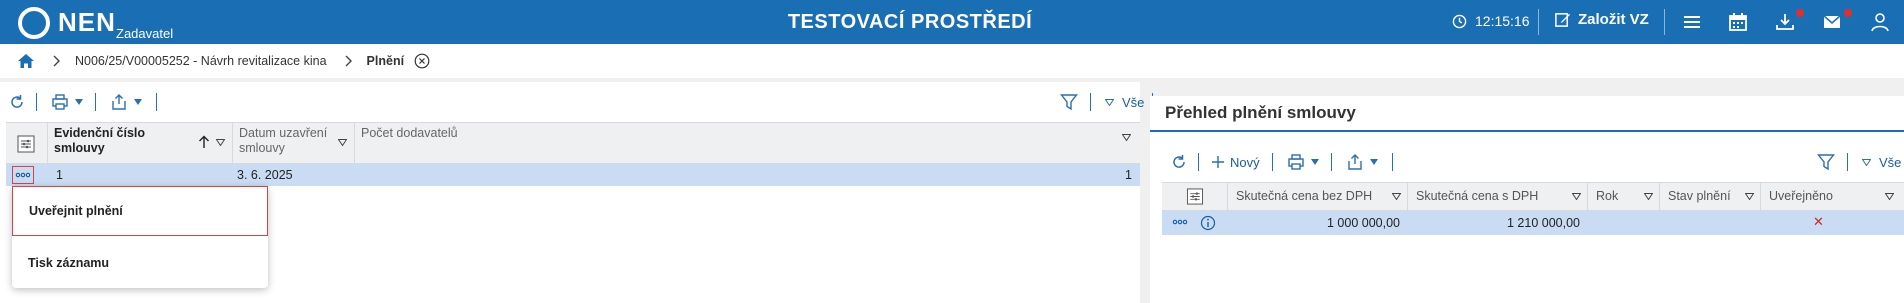 The width and height of the screenshot is (1904, 303). Describe the element at coordinates (422, 61) in the screenshot. I see `close-circle-icon` at that location.